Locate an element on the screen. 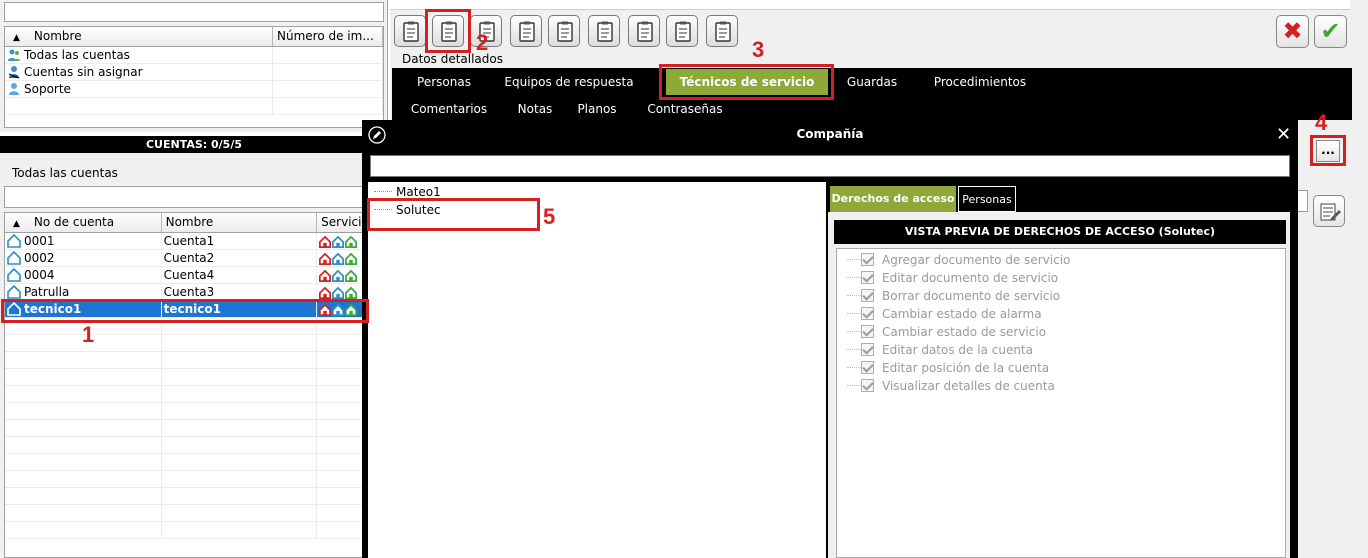 The image size is (1368, 558). invoice-icon is located at coordinates (645, 31).